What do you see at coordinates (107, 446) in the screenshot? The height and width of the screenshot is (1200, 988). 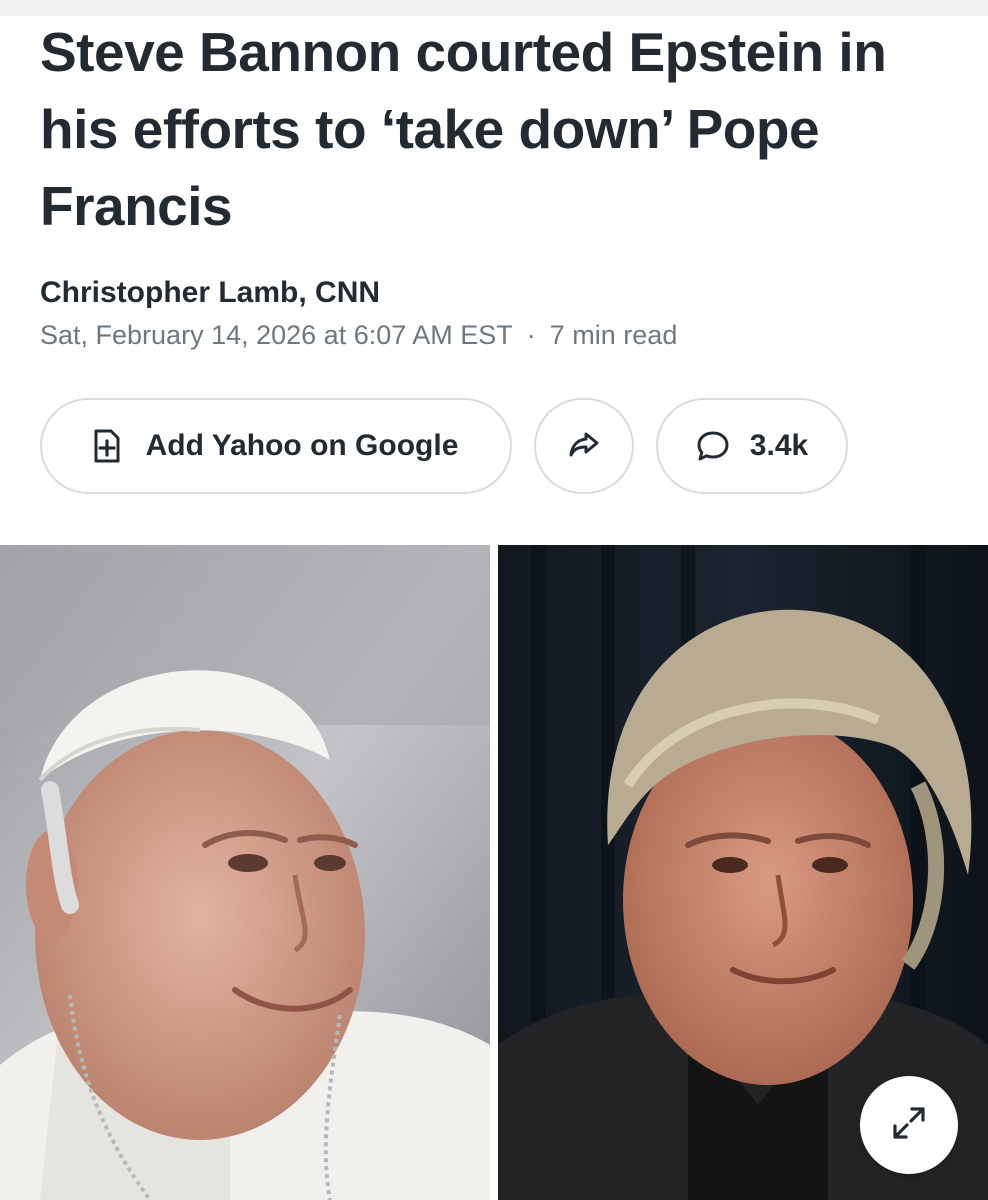 I see `add-document-icon` at bounding box center [107, 446].